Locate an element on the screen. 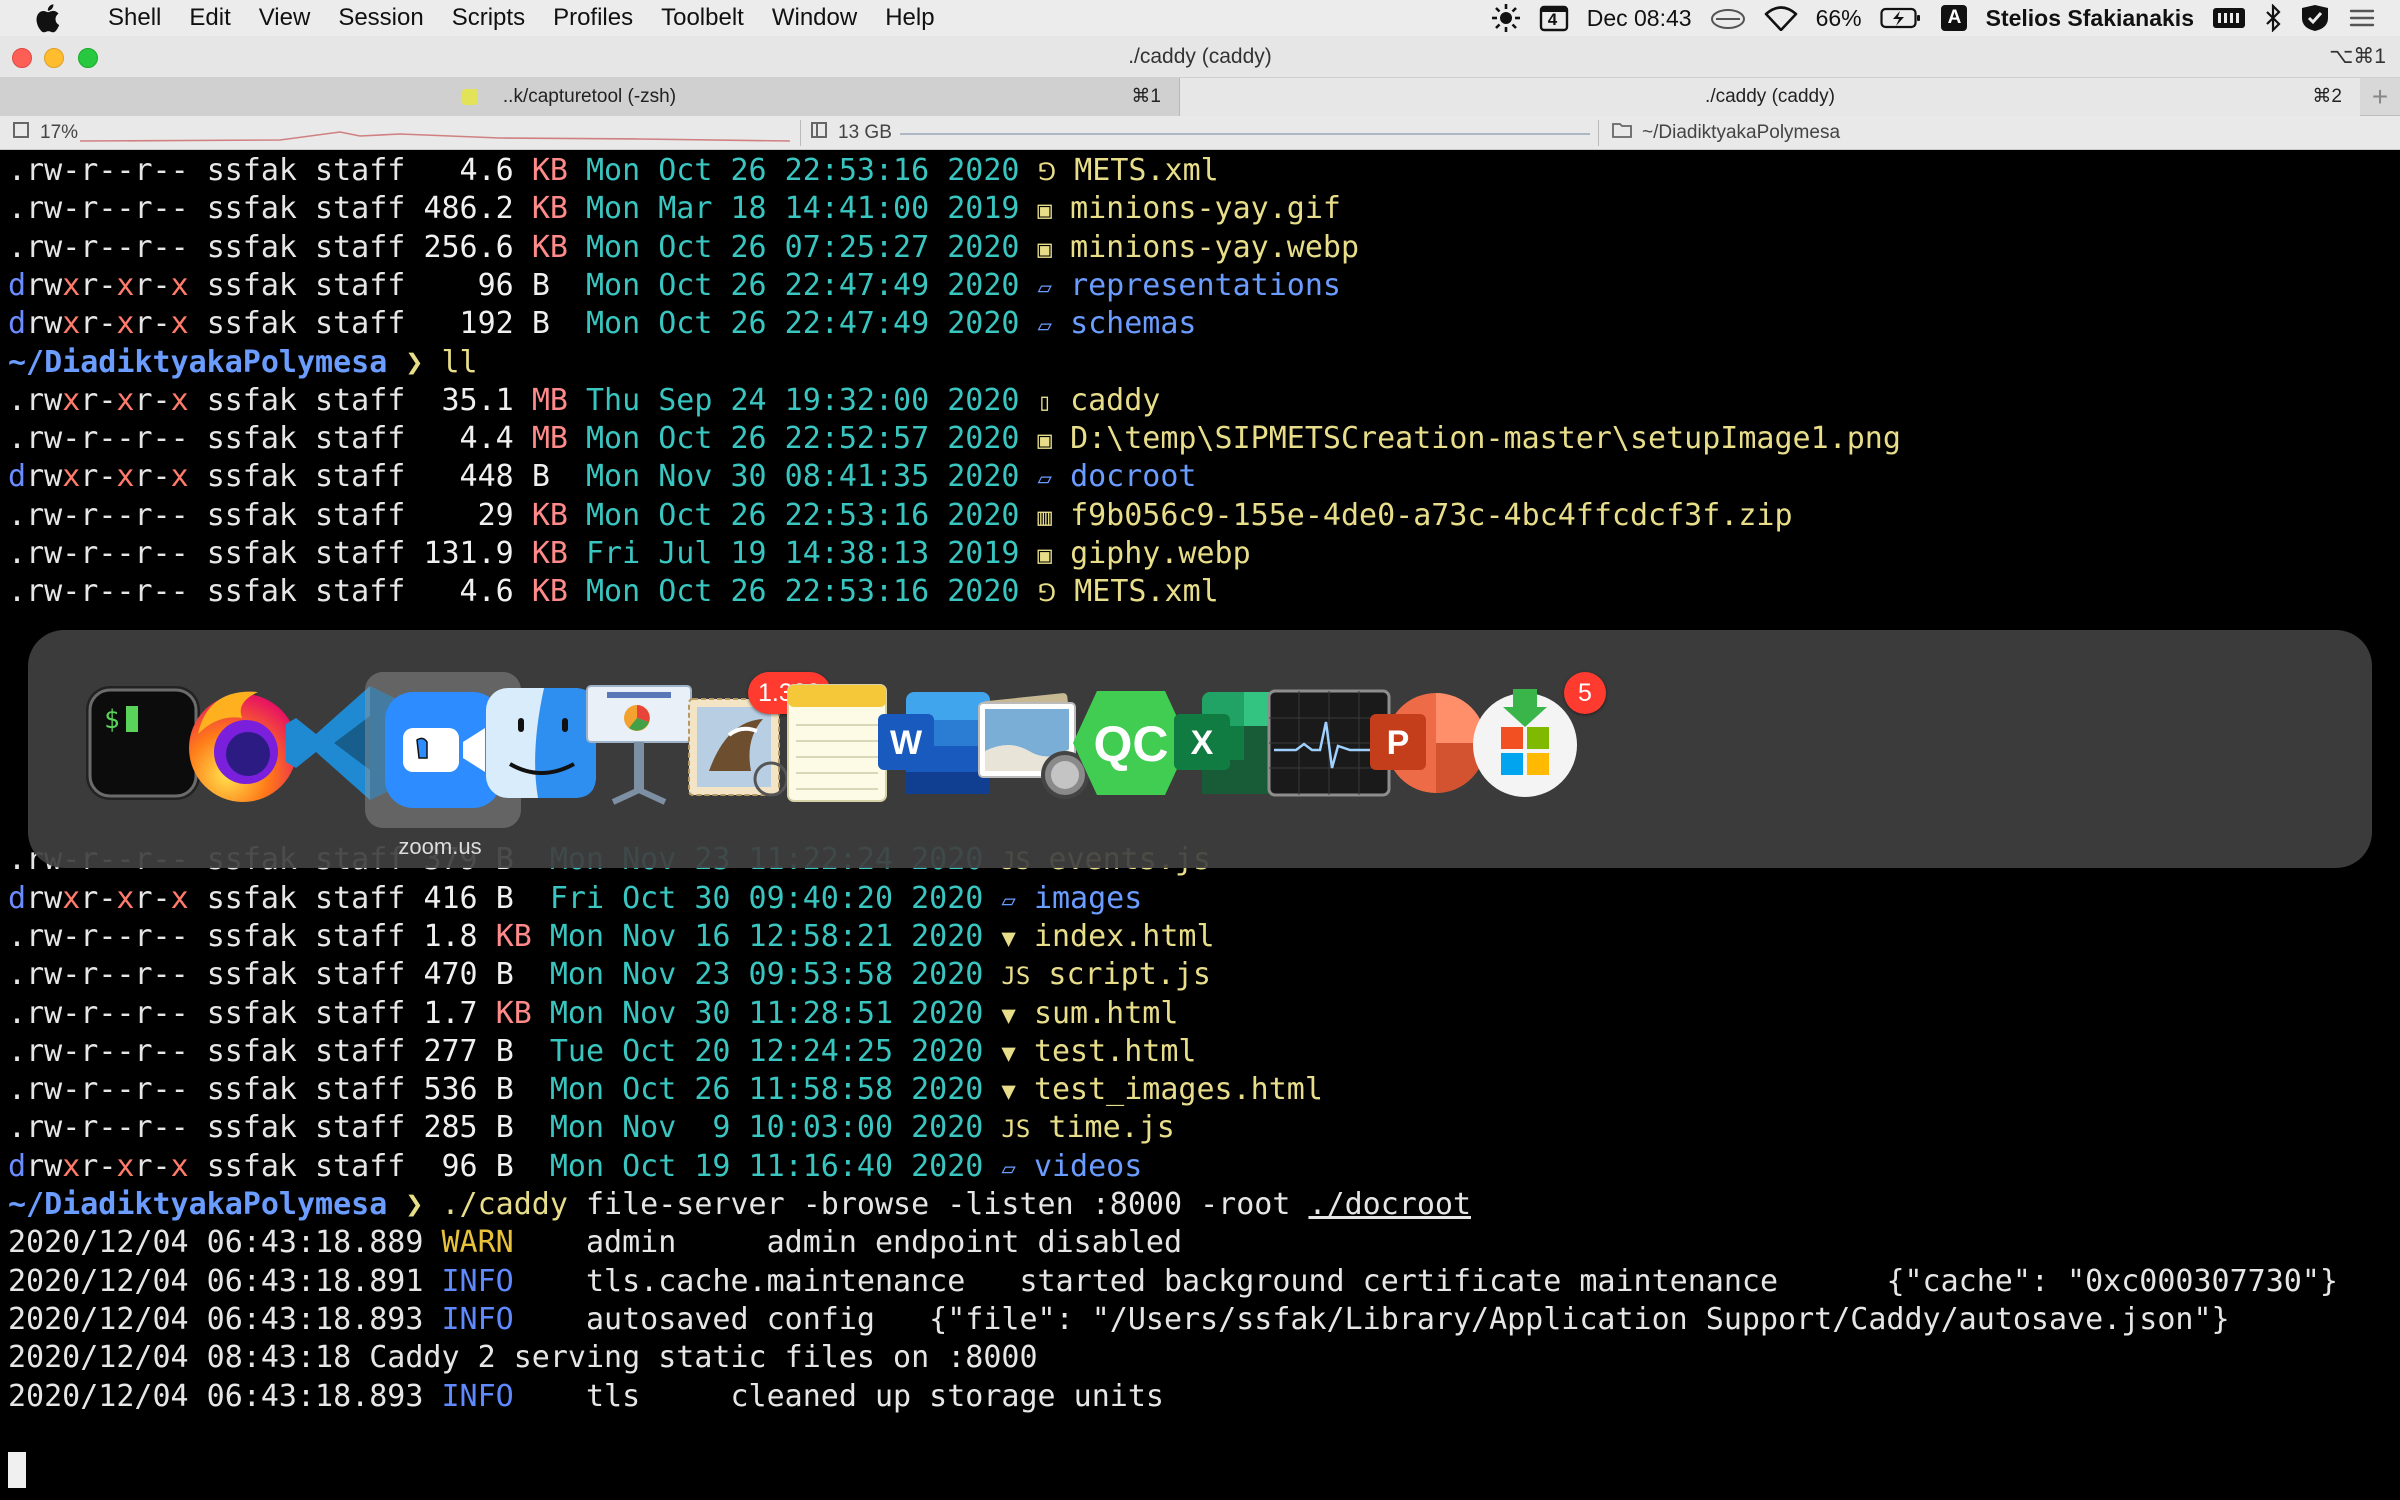  directory-name: schemas is located at coordinates (1133, 323).